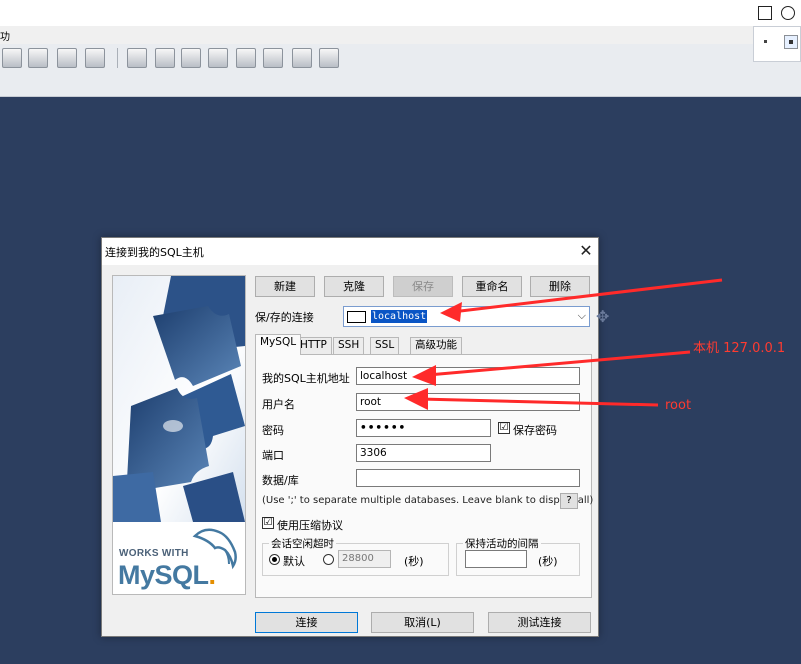  Describe the element at coordinates (765, 41) in the screenshot. I see `bullet-icon` at that location.